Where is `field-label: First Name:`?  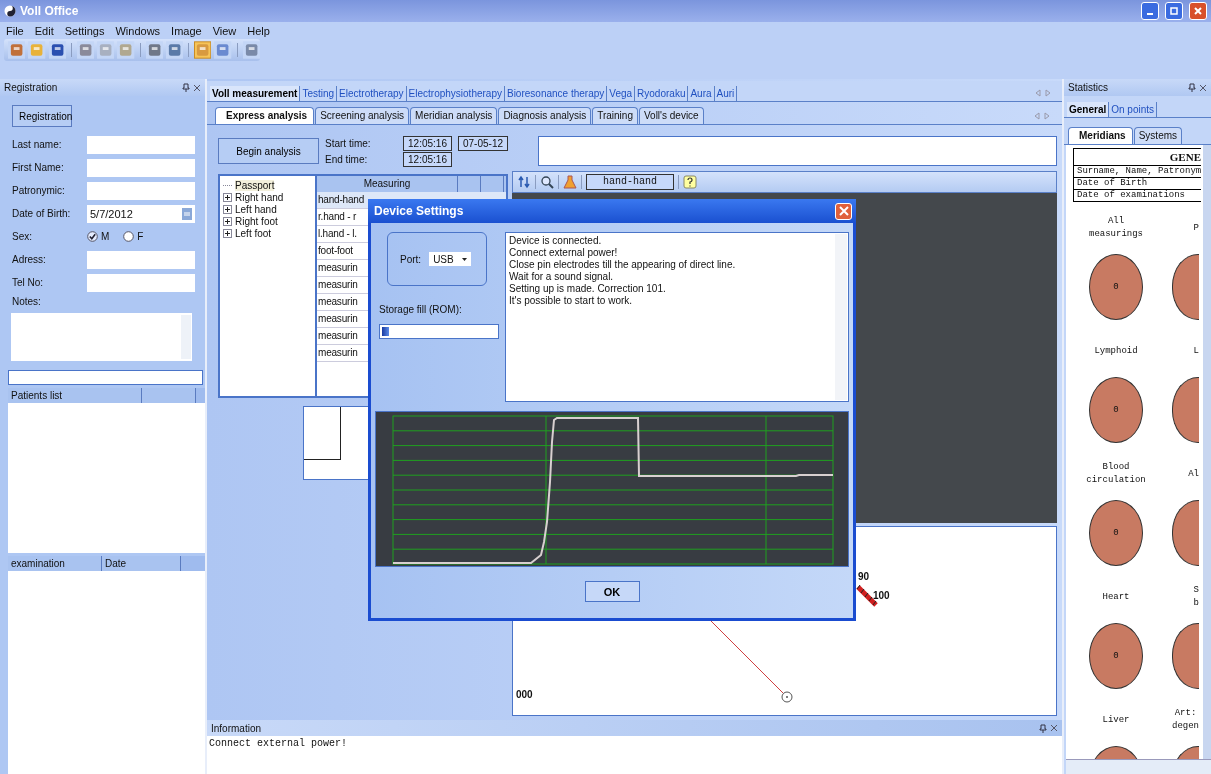 field-label: First Name: is located at coordinates (38, 167).